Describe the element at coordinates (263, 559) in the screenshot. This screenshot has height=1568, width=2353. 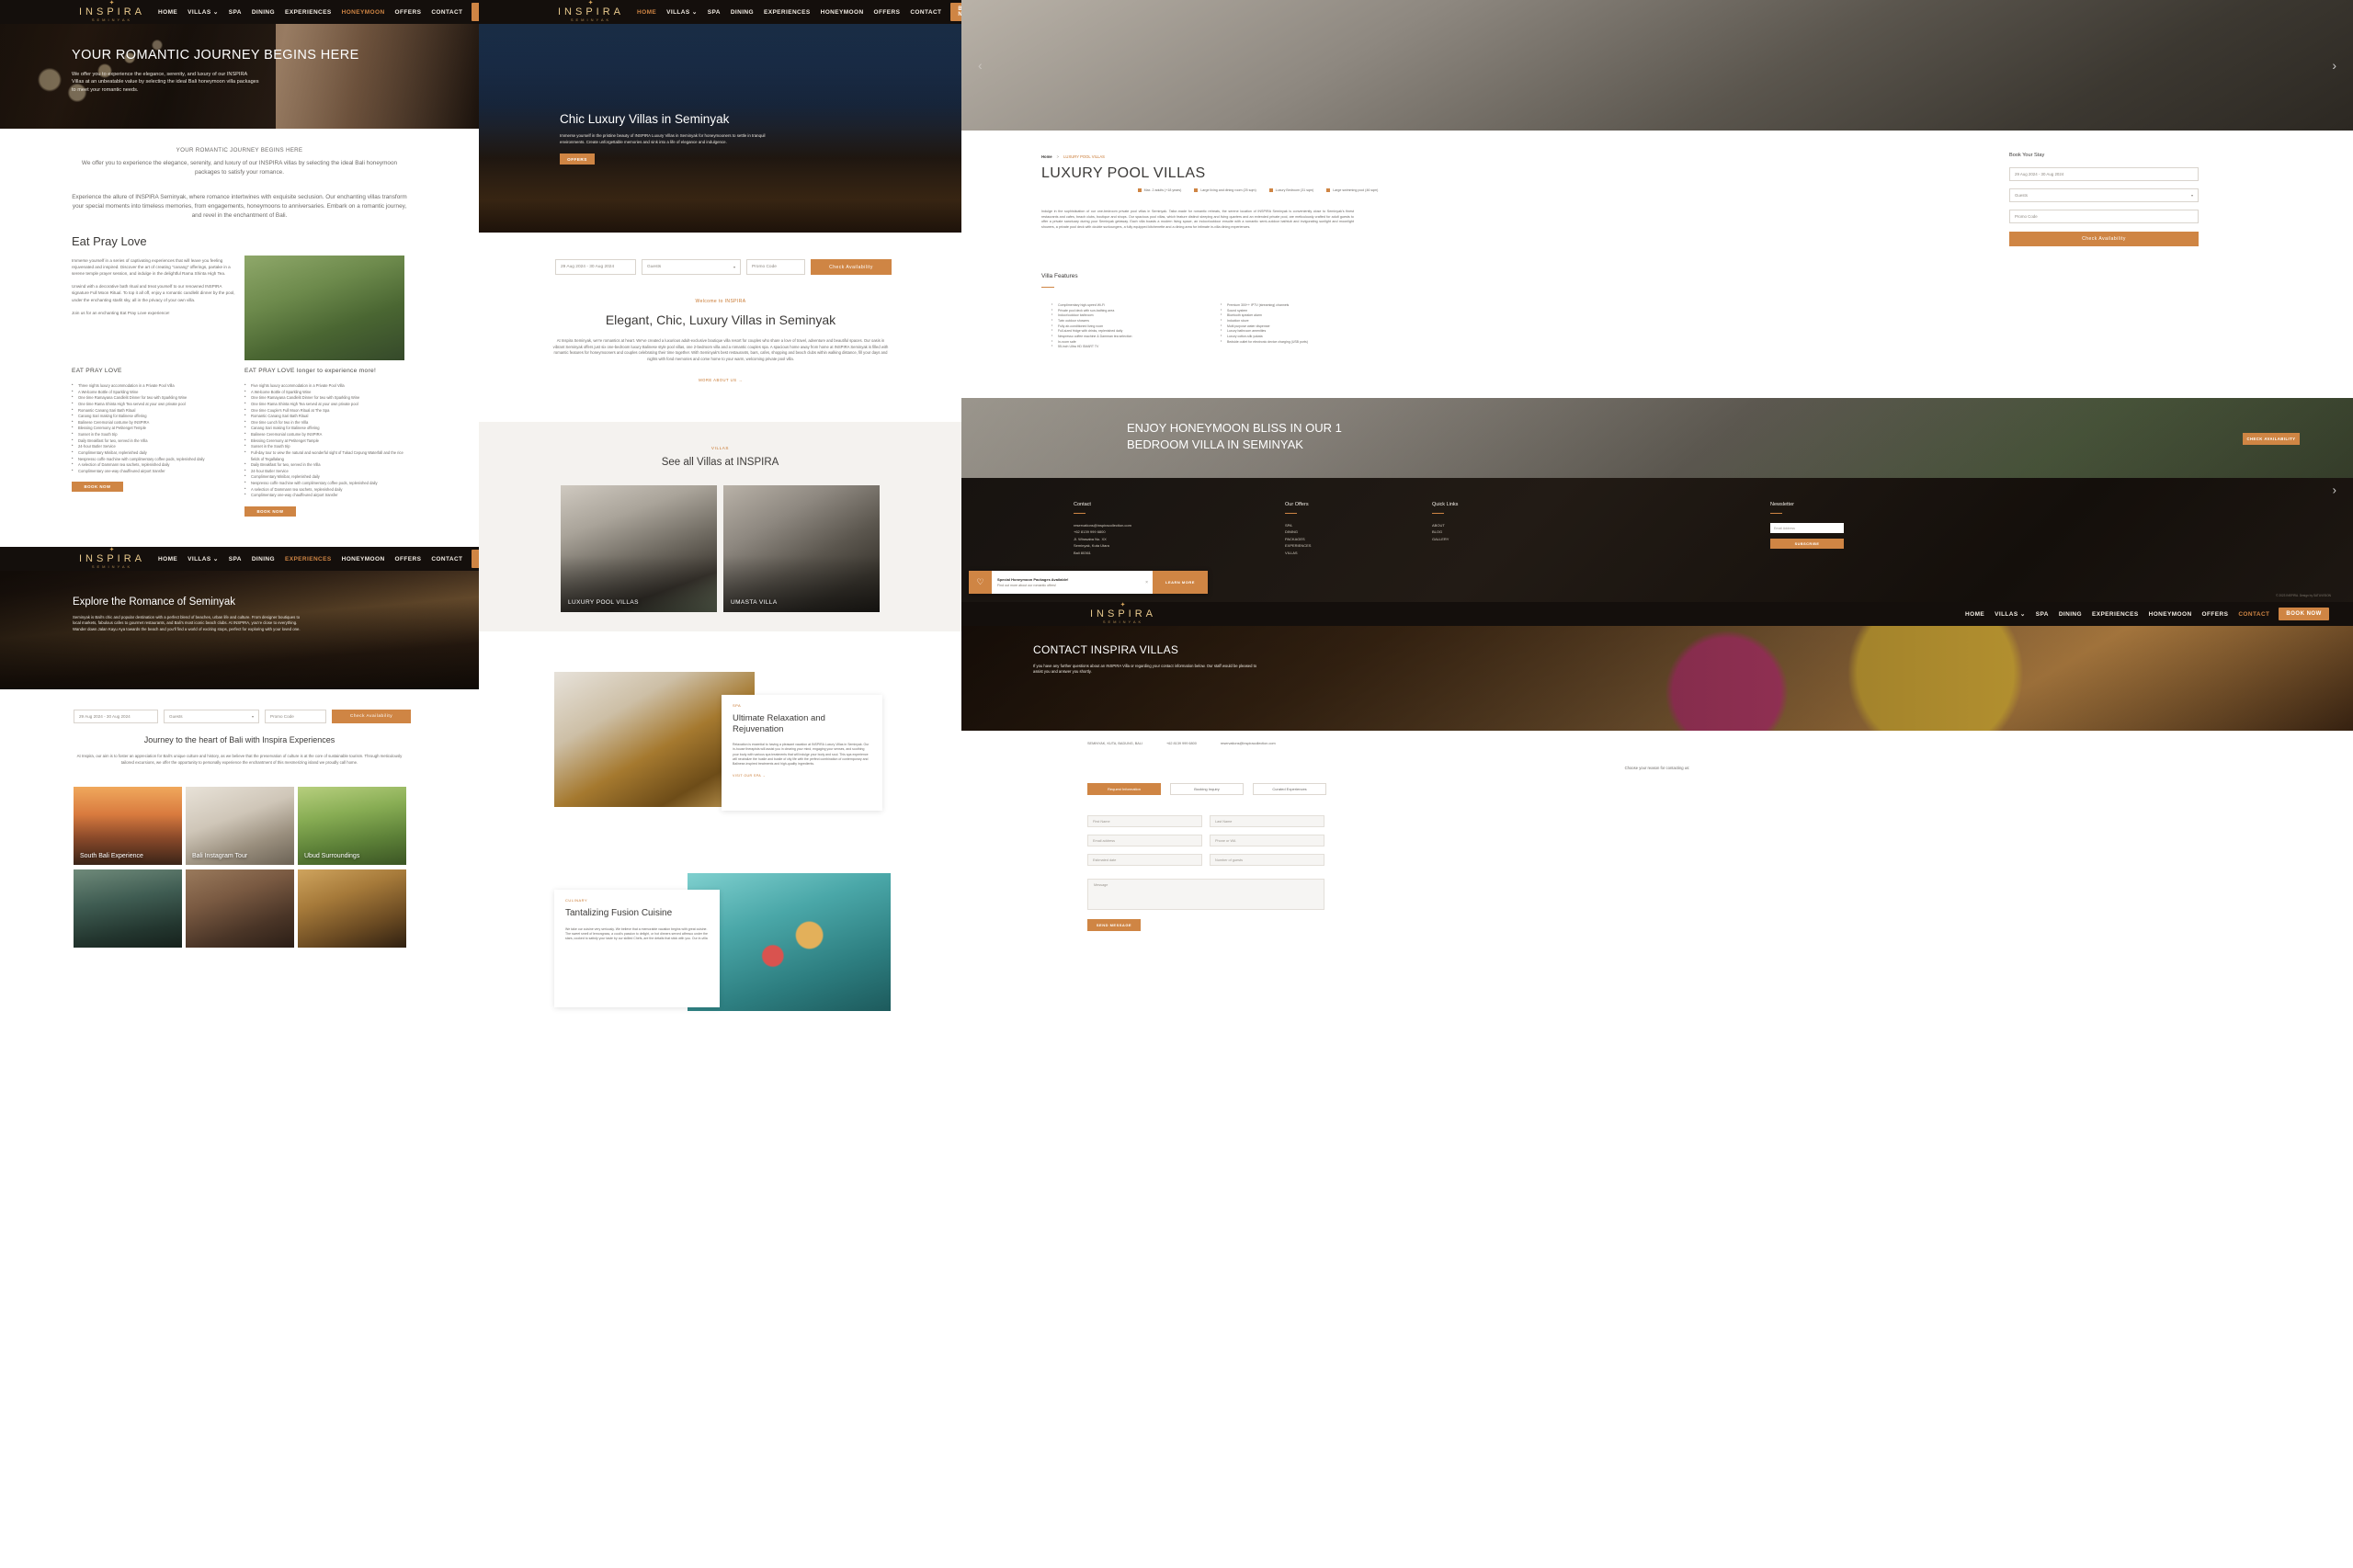
I see `nav2-item-dining: DINING` at that location.